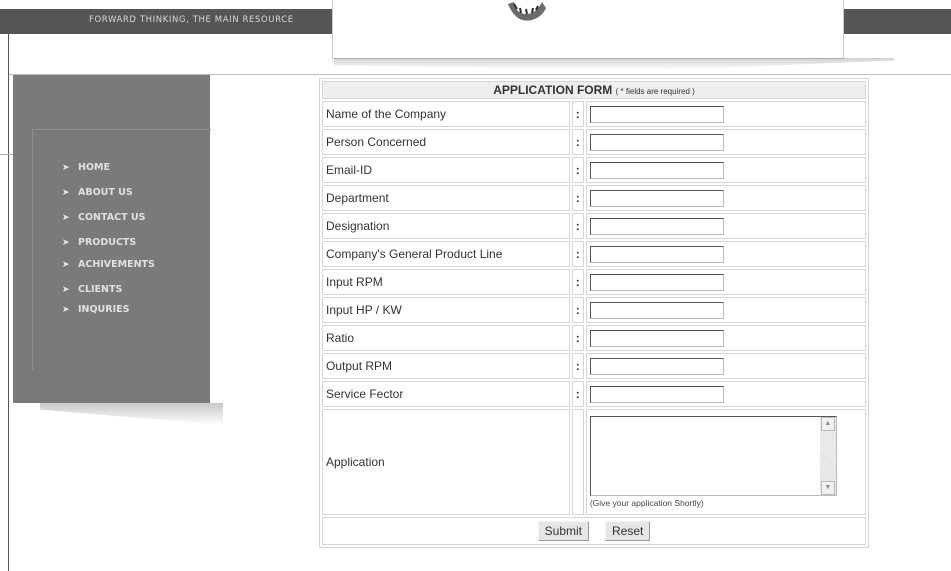 Image resolution: width=951 pixels, height=571 pixels. Describe the element at coordinates (588, 29) in the screenshot. I see `logo-panel` at that location.